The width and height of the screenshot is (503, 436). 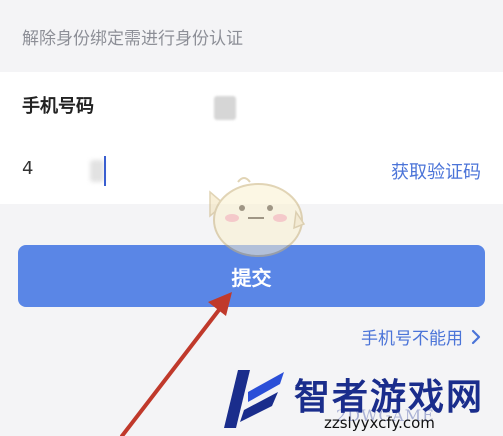 What do you see at coordinates (254, 399) in the screenshot?
I see `watermark-logo` at bounding box center [254, 399].